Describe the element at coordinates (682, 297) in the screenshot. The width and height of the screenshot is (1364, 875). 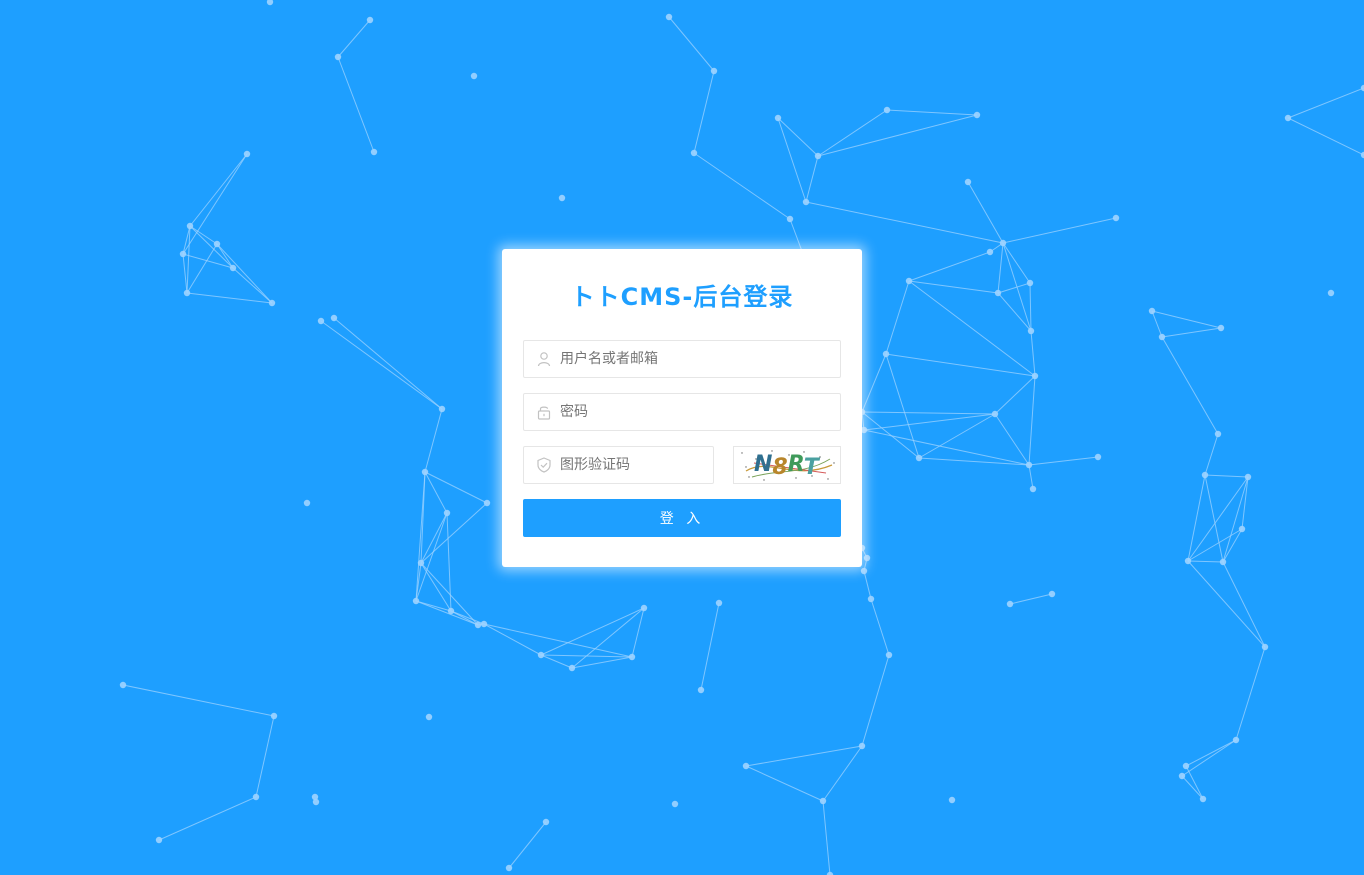
I see `page-title: トトCMS-后台登录` at that location.